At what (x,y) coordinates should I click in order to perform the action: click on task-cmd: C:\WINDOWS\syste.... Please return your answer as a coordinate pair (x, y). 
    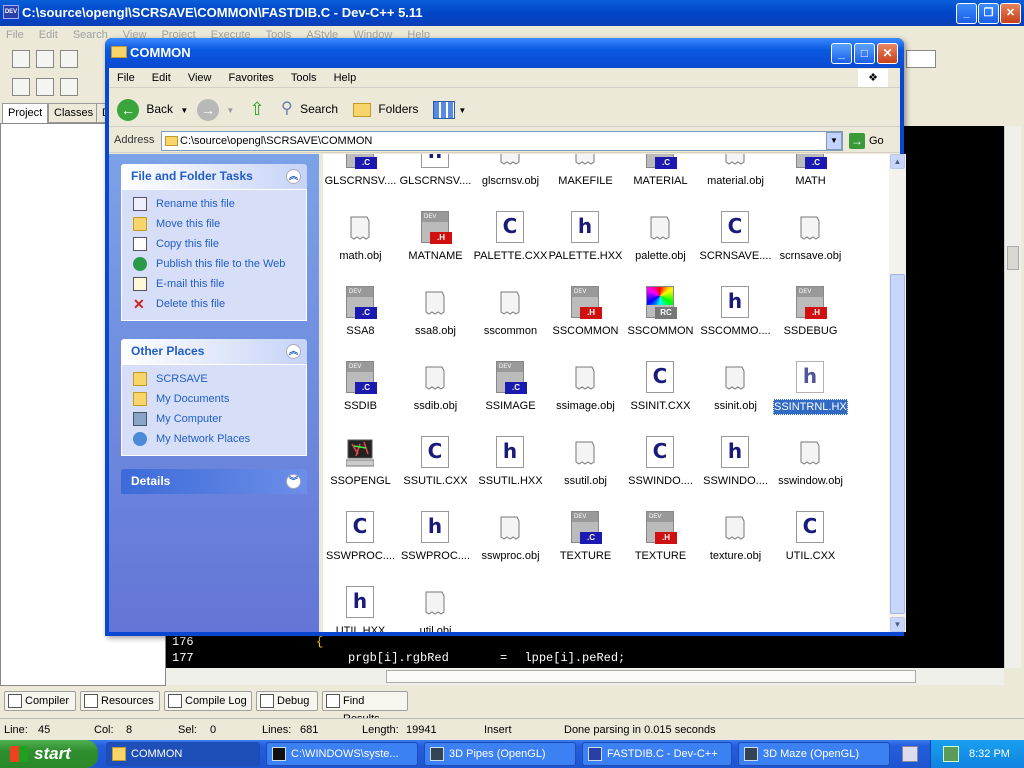
    Looking at the image, I should click on (342, 754).